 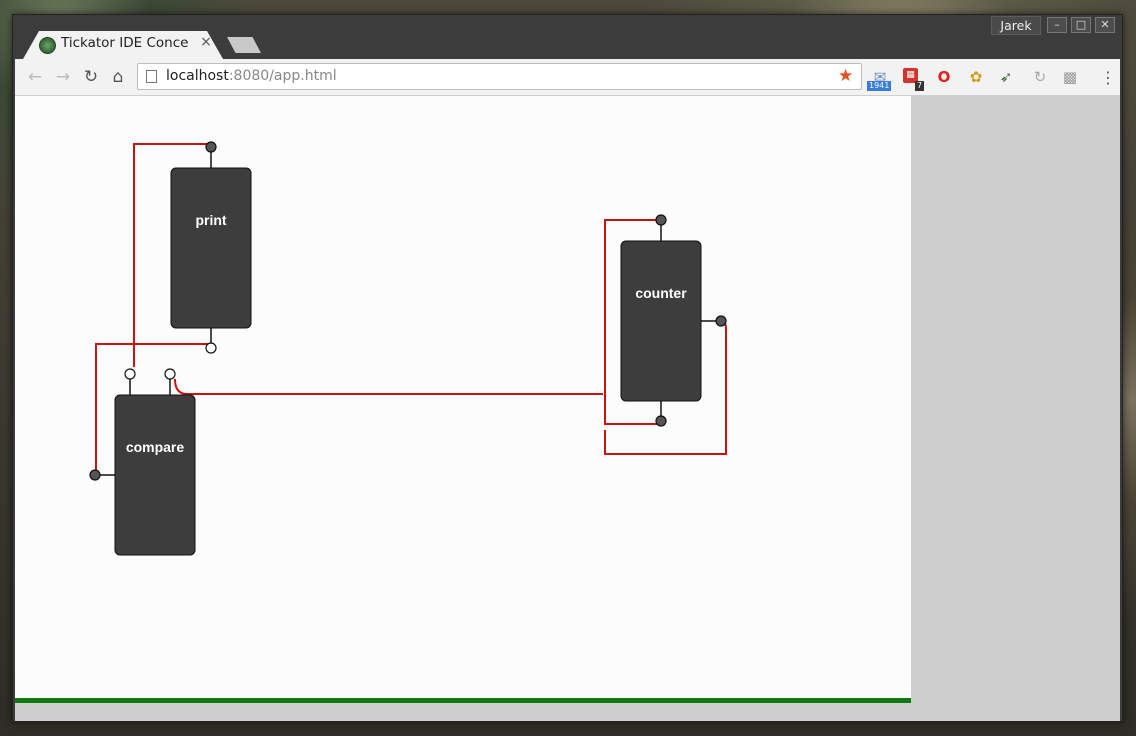 I want to click on wire-compare-in2, so click(x=388, y=386).